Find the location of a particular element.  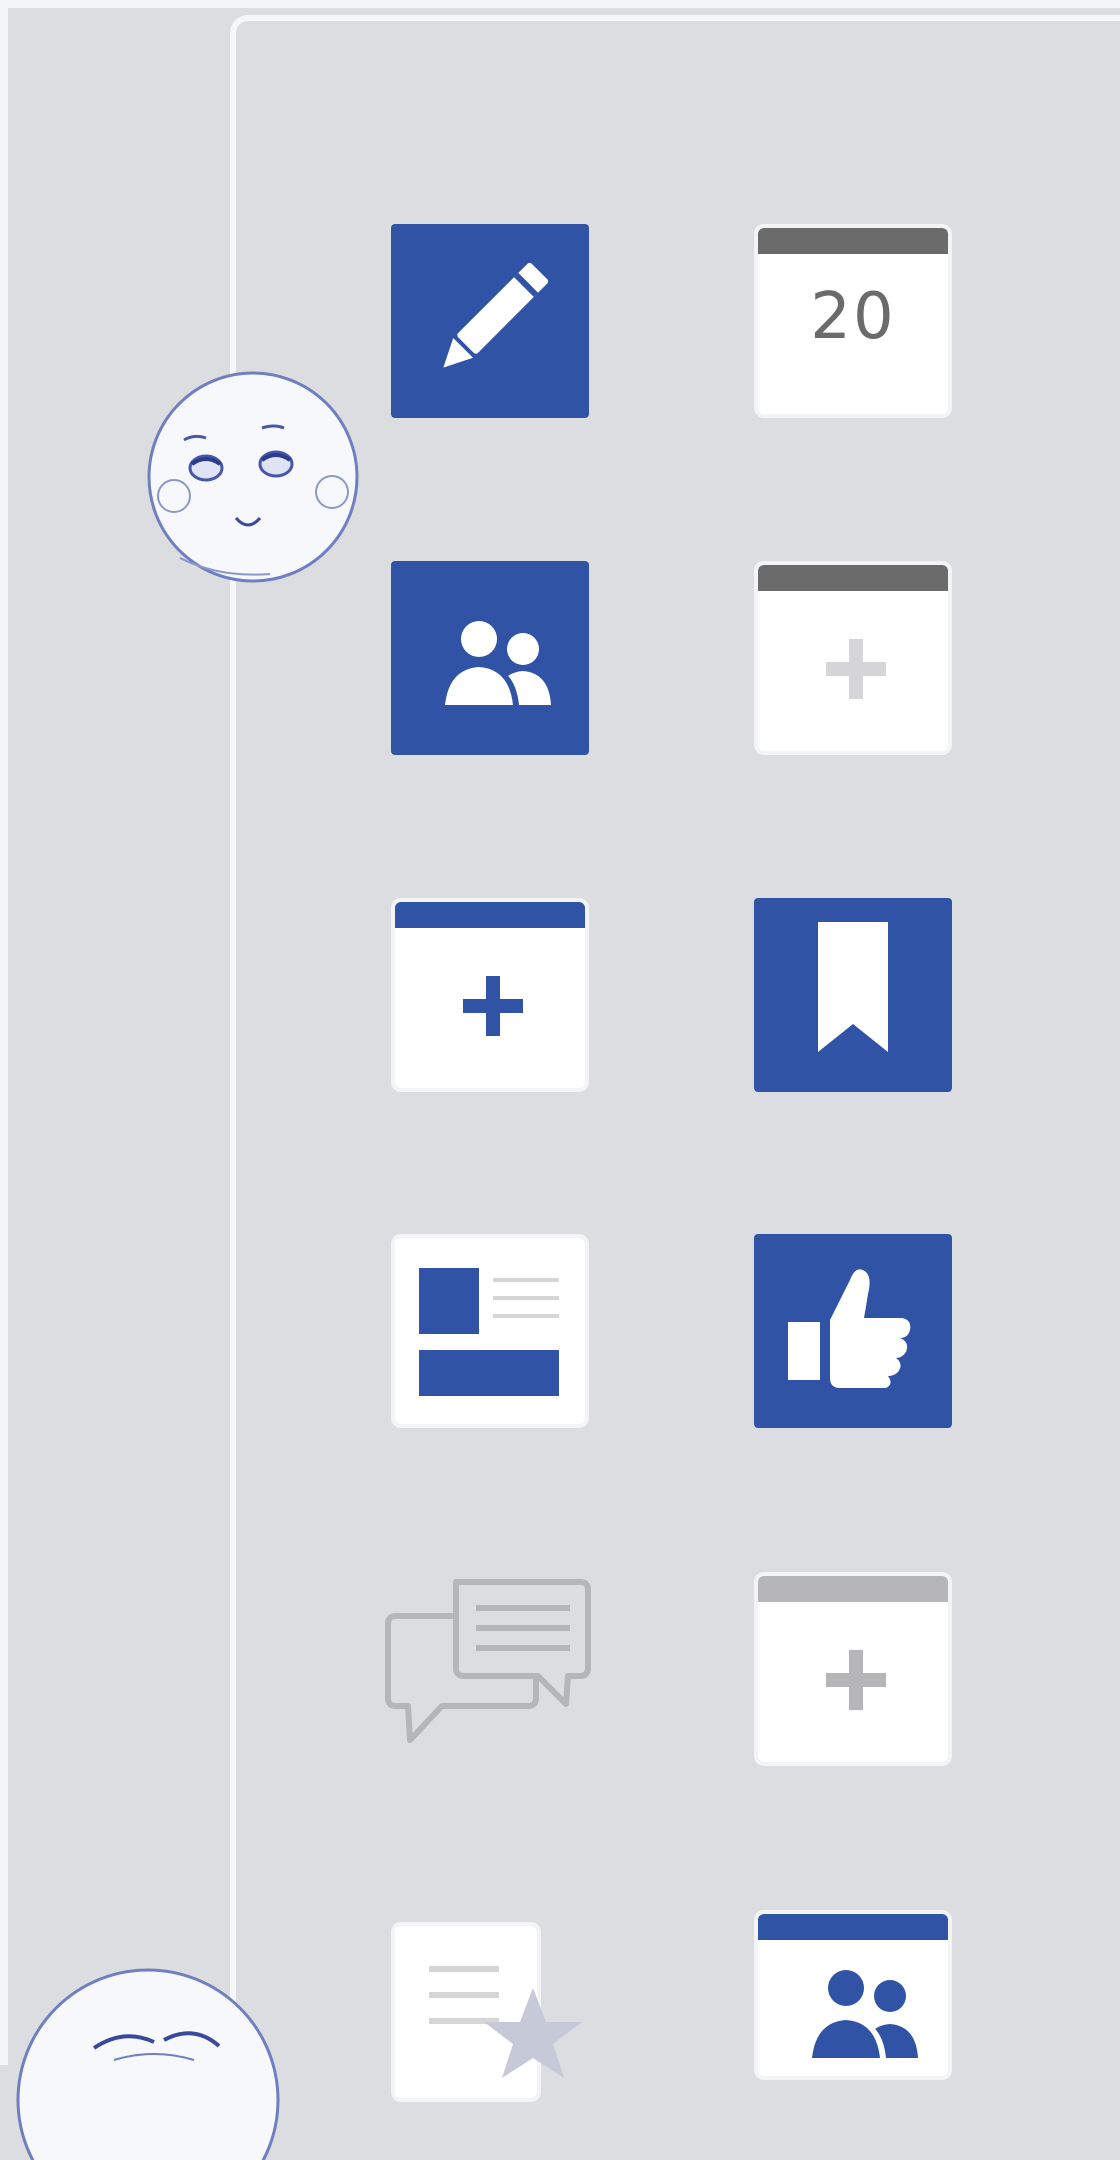

tile-calendar-add-gray is located at coordinates (853, 1669).